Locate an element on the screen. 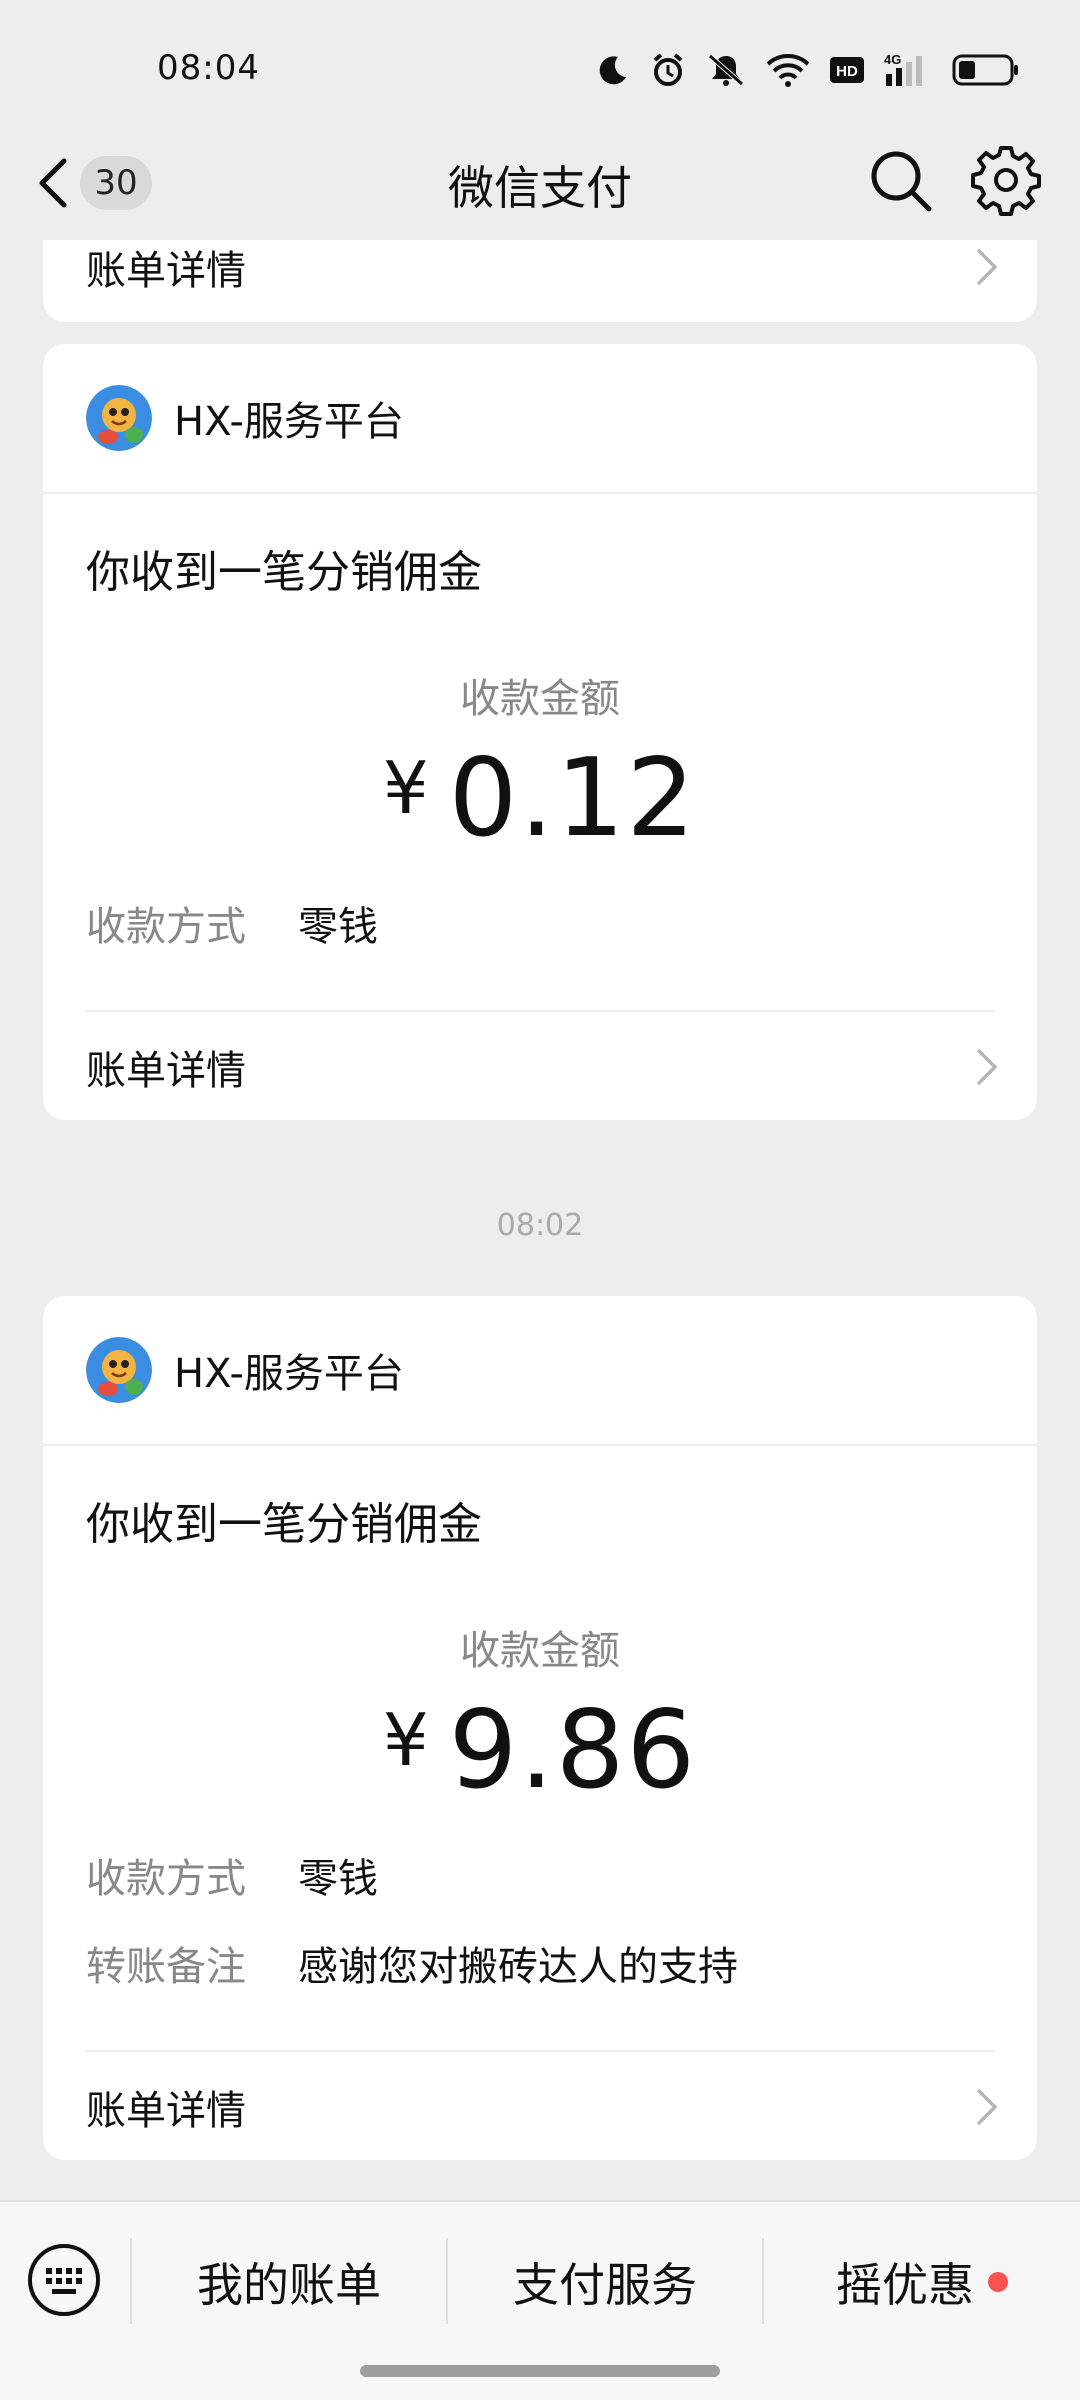  network-text: 4G is located at coordinates (892, 59).